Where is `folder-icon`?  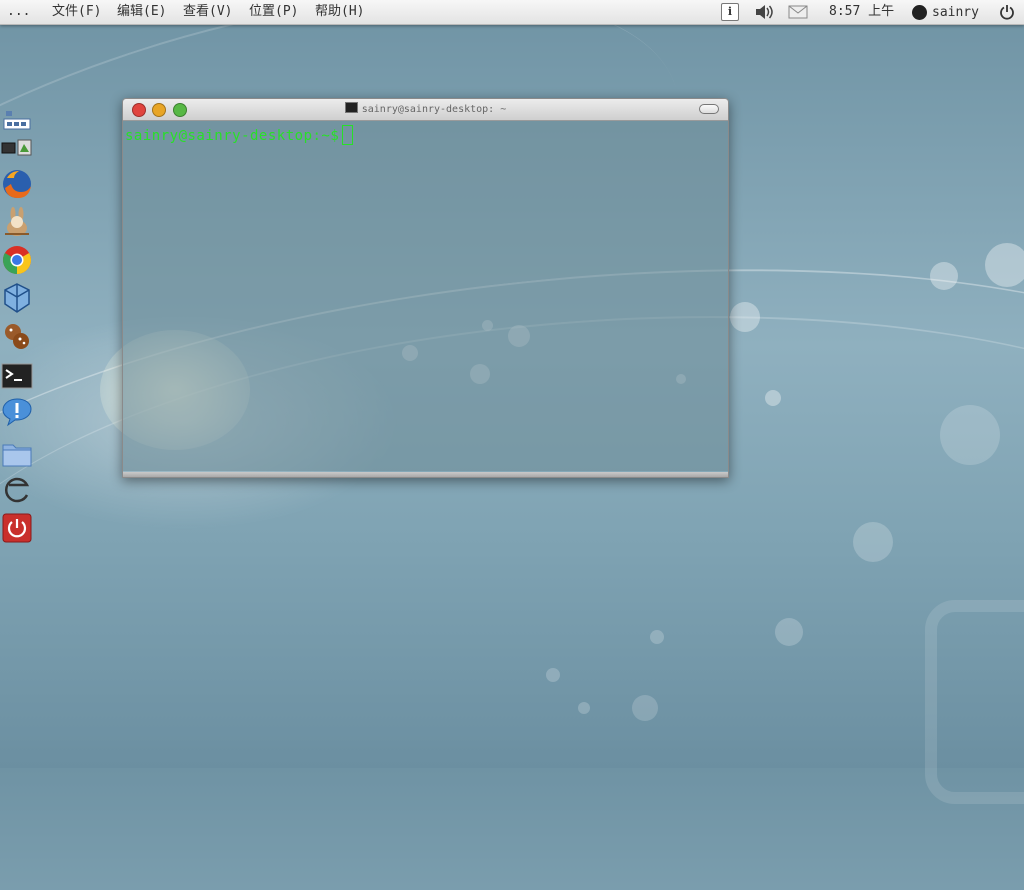
folder-icon is located at coordinates (17, 455).